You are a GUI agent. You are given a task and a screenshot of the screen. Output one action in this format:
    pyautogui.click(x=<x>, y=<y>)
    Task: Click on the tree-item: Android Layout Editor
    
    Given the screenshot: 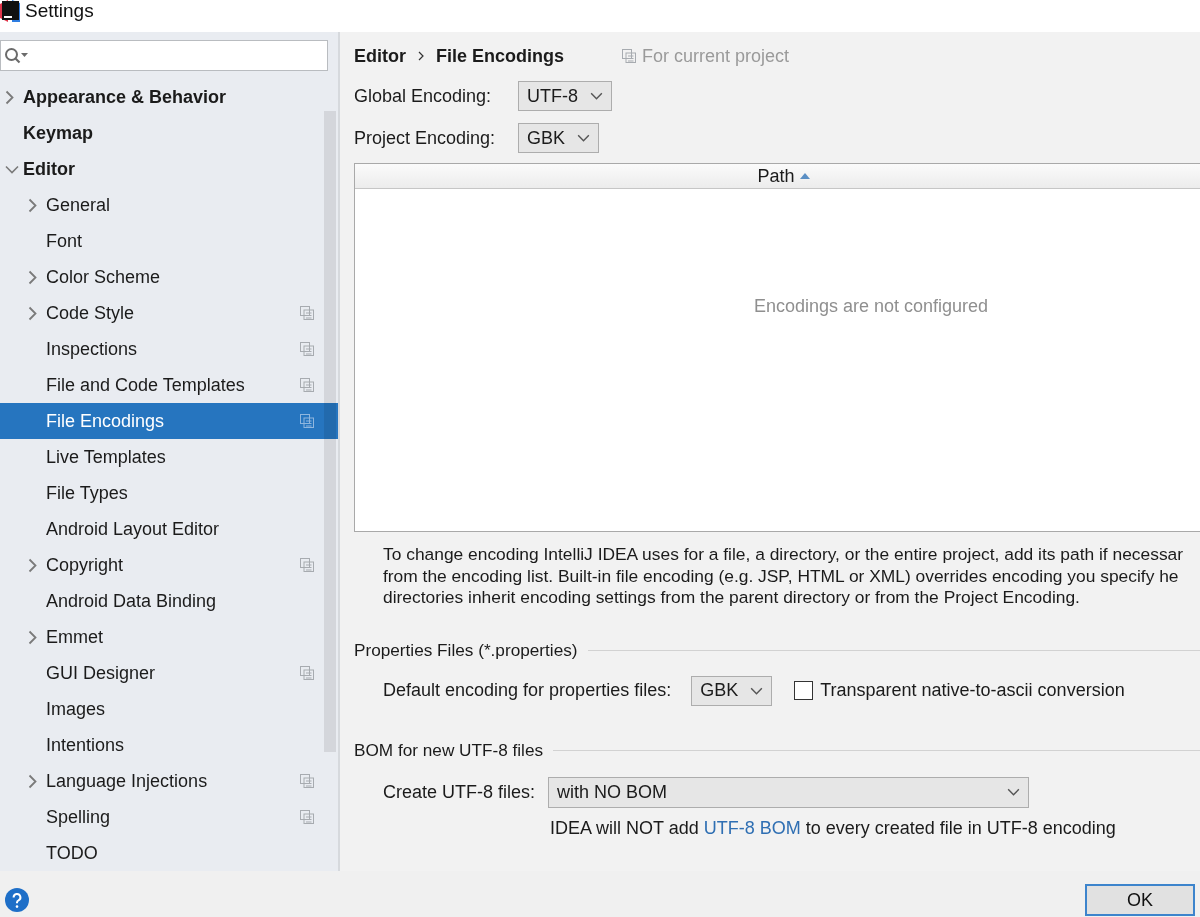 What is the action you would take?
    pyautogui.click(x=169, y=529)
    